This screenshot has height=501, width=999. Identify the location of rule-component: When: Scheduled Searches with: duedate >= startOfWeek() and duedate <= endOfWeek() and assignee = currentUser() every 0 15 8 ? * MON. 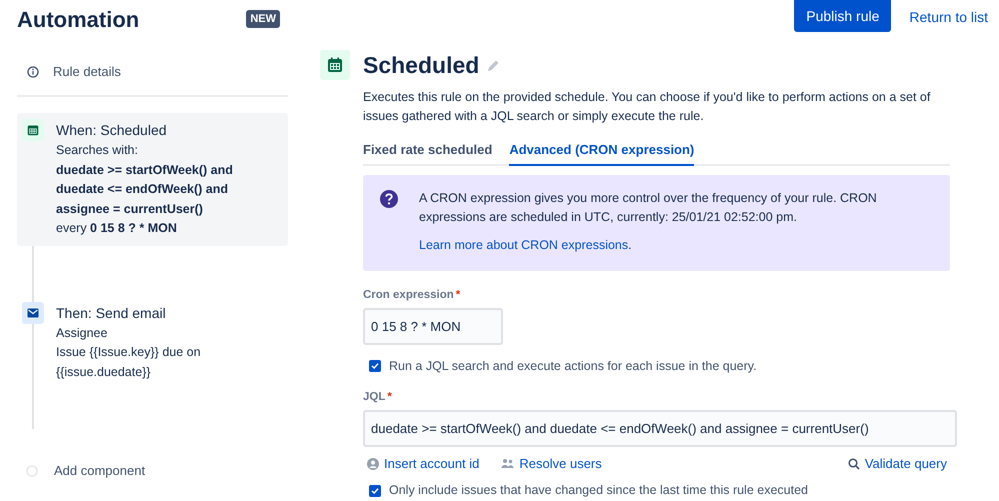
(152, 179).